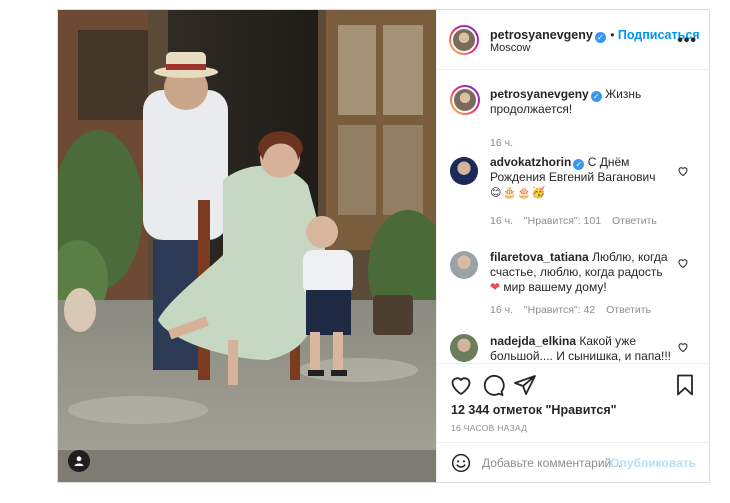 Image resolution: width=730 pixels, height=503 pixels. I want to click on author-avatar-caption, so click(465, 100).